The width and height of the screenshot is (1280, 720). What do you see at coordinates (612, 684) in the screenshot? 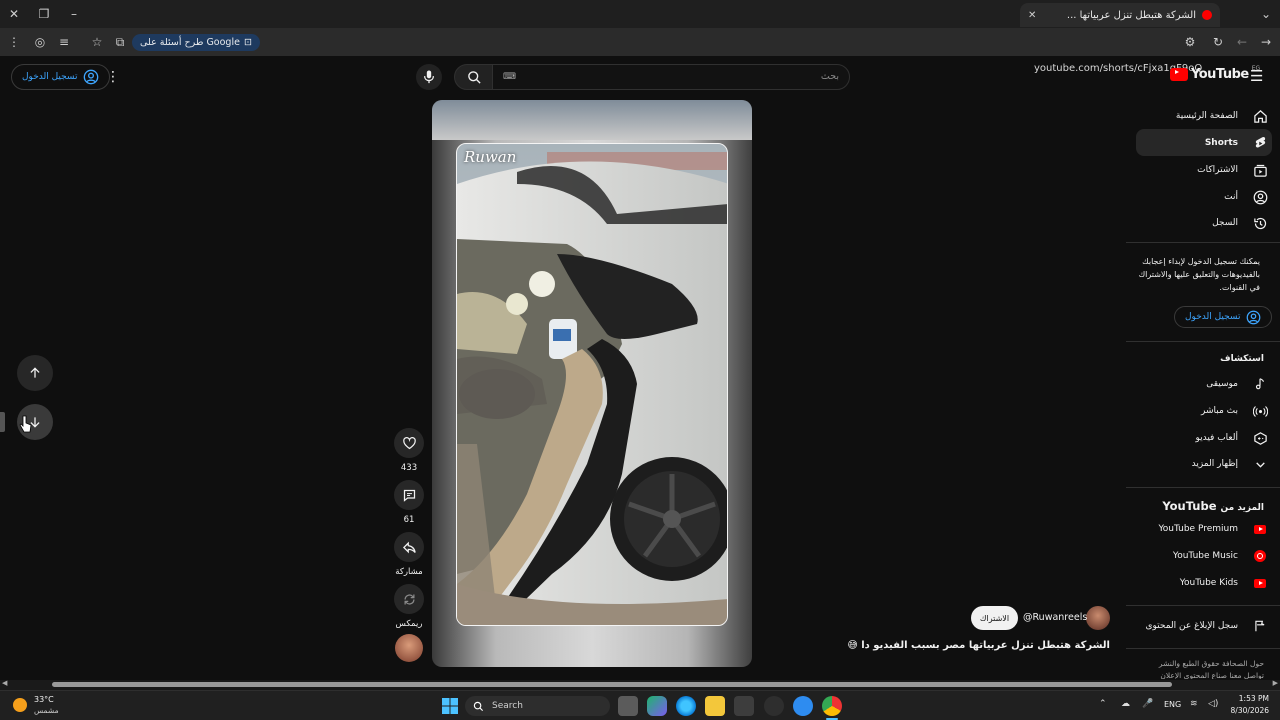
I see `scrollbar-thumb` at bounding box center [612, 684].